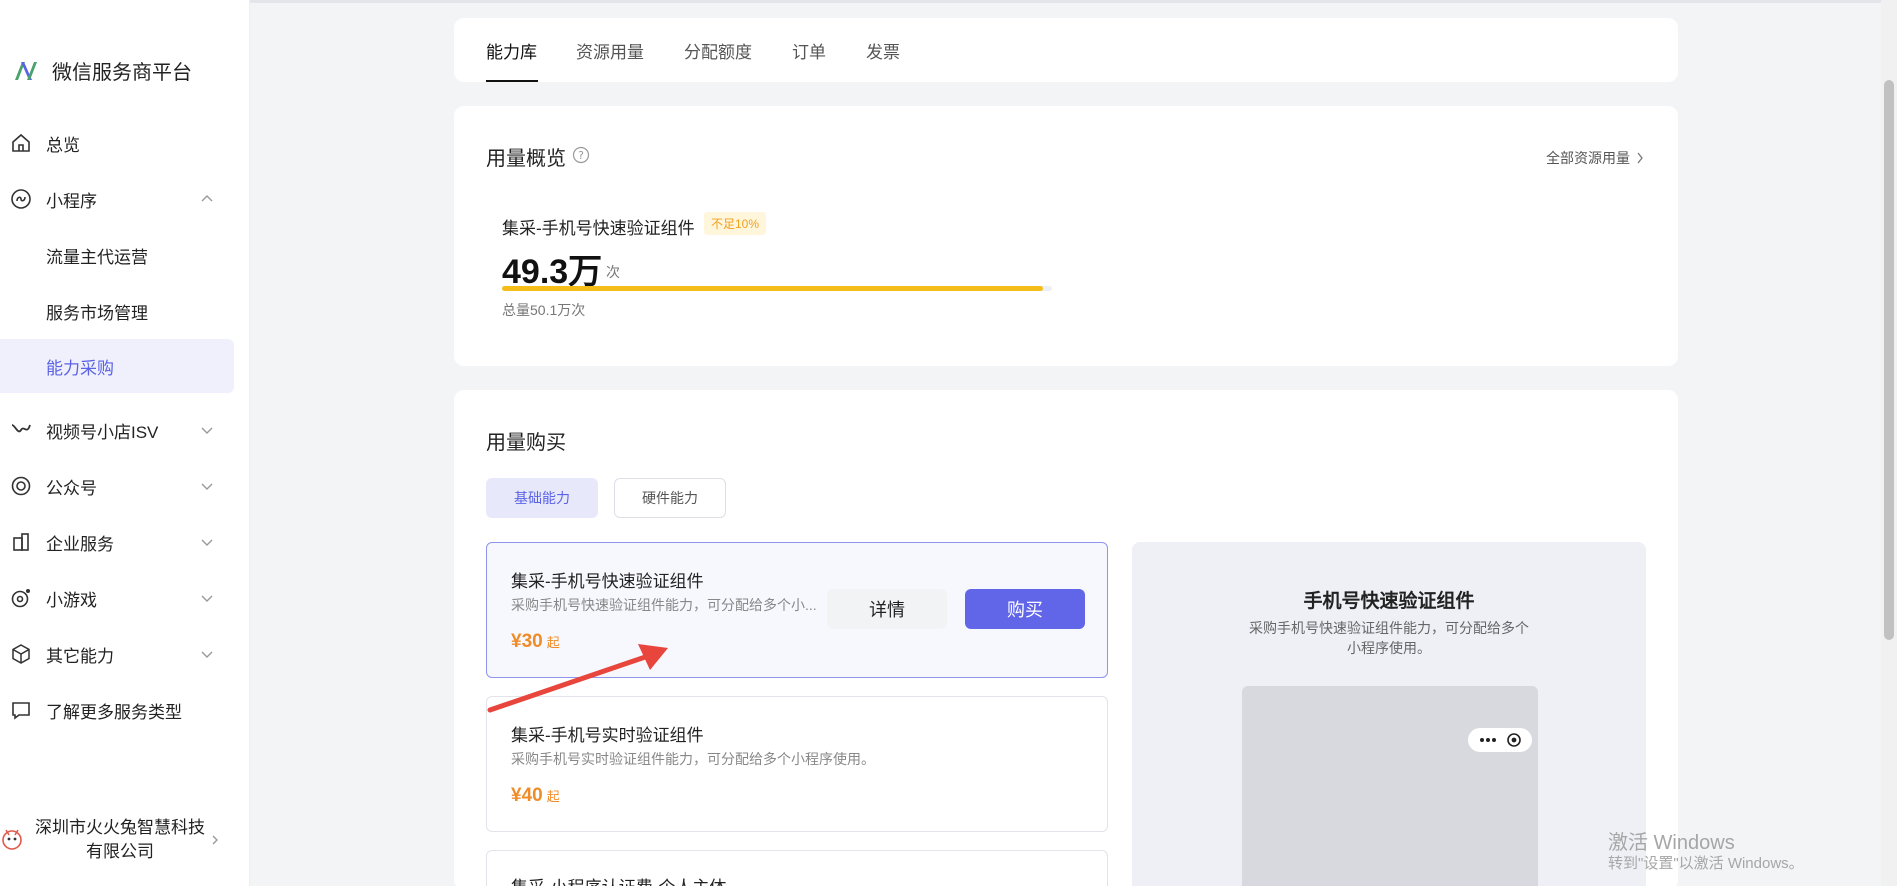 The height and width of the screenshot is (886, 1897). What do you see at coordinates (610, 50) in the screenshot?
I see `tab-resource-usage: 资源用量` at bounding box center [610, 50].